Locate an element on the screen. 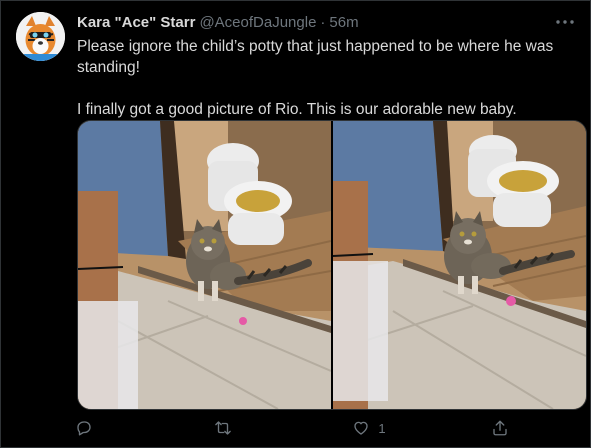 This screenshot has height=448, width=591. author-handle: @AceofDaJungle is located at coordinates (257, 22).